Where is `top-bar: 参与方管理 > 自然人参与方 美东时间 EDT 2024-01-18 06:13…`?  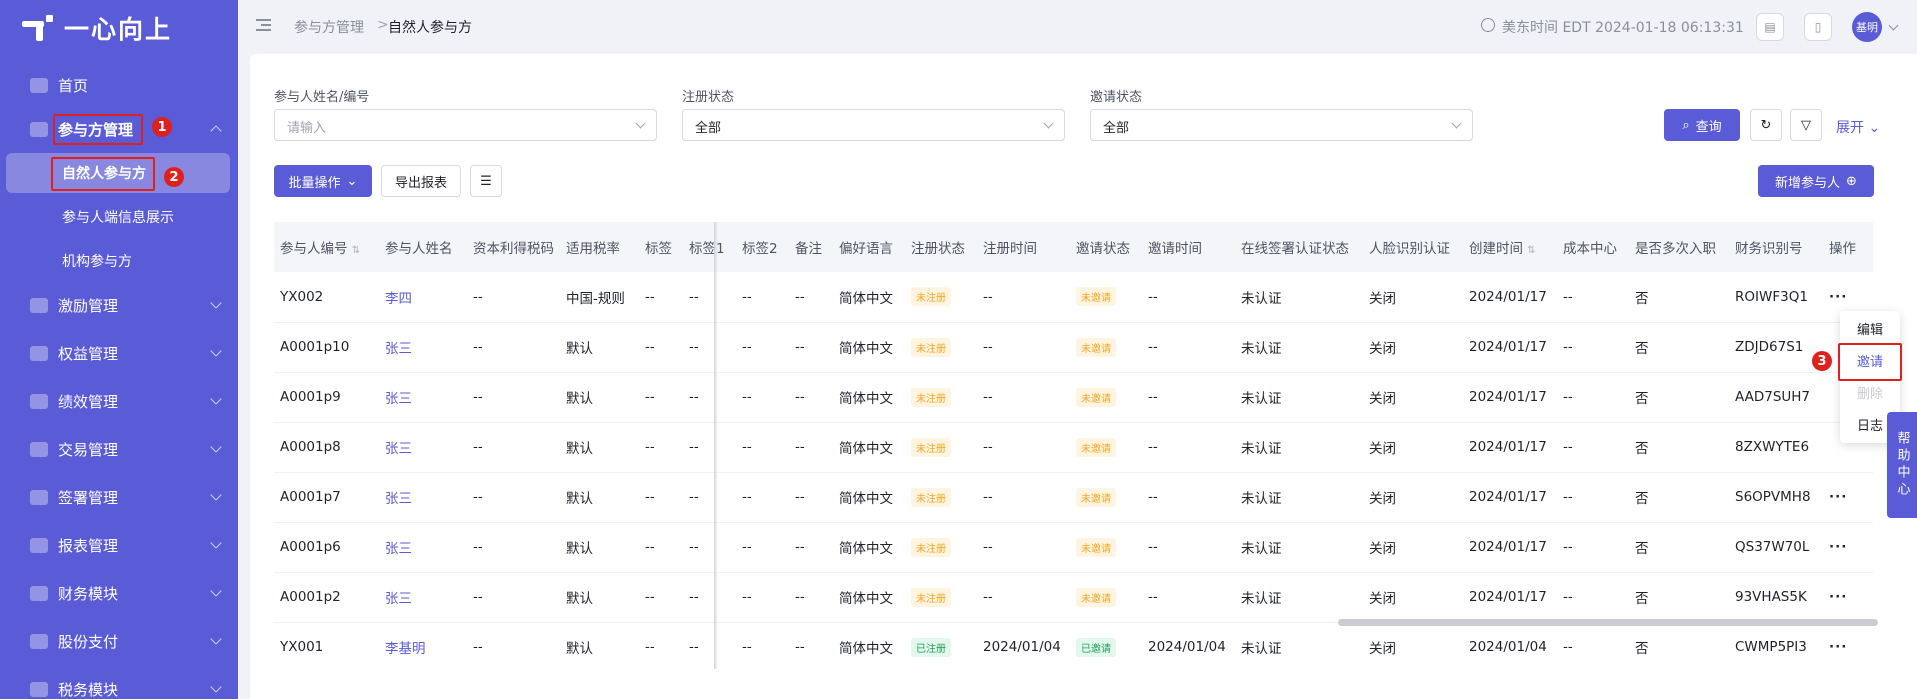
top-bar: 参与方管理 > 自然人参与方 美东时间 EDT 2024-01-18 06:13… is located at coordinates (1077, 27).